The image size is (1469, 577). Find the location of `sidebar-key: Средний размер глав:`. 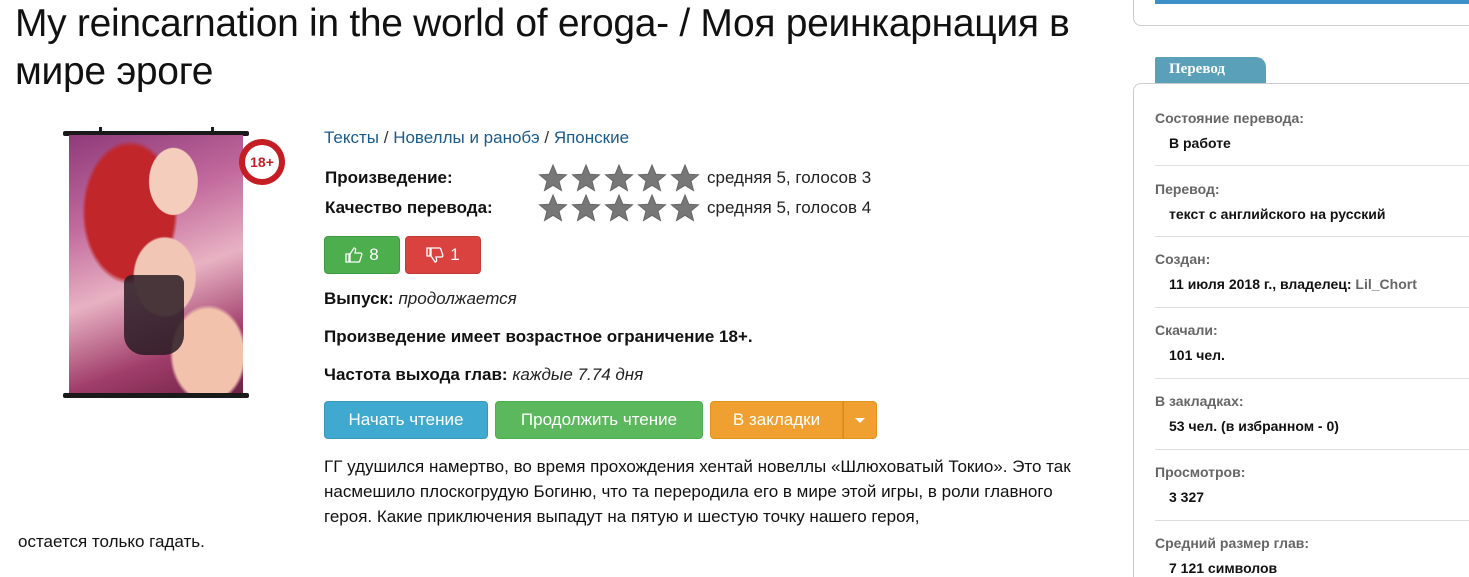

sidebar-key: Средний размер глав: is located at coordinates (1232, 543).